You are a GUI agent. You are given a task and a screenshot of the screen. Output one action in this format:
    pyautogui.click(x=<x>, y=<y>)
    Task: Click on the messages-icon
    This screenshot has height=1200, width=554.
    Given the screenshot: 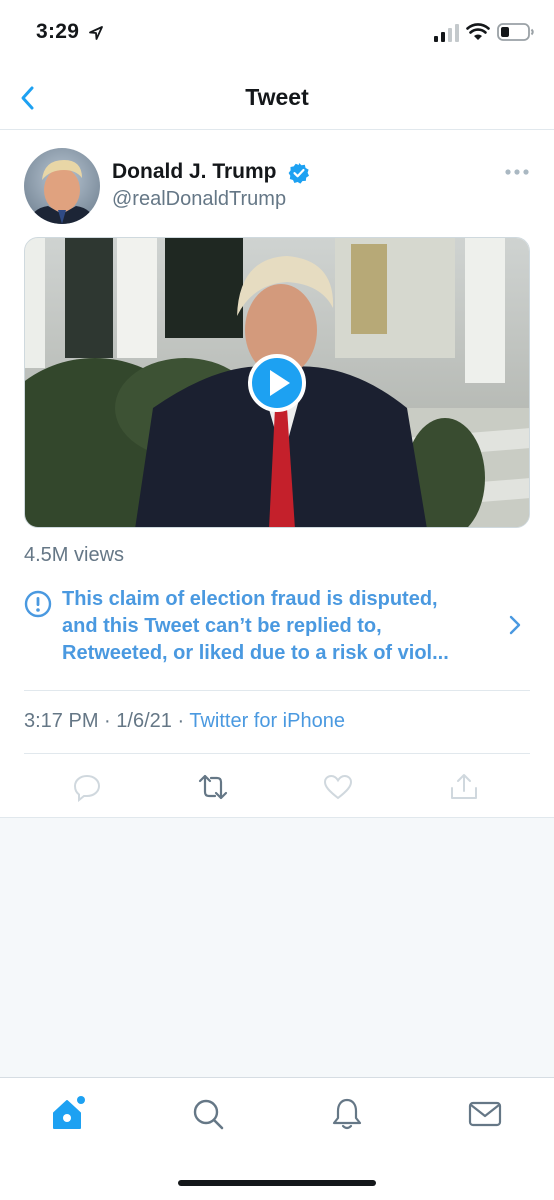 What is the action you would take?
    pyautogui.click(x=485, y=1114)
    